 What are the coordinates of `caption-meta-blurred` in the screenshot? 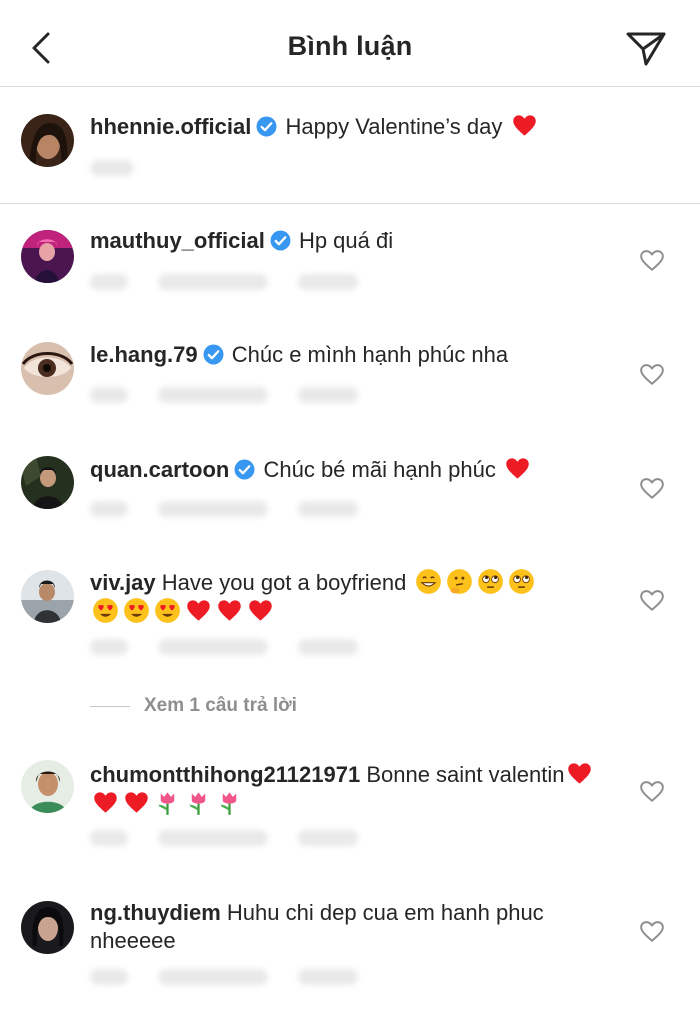 It's located at (127, 170).